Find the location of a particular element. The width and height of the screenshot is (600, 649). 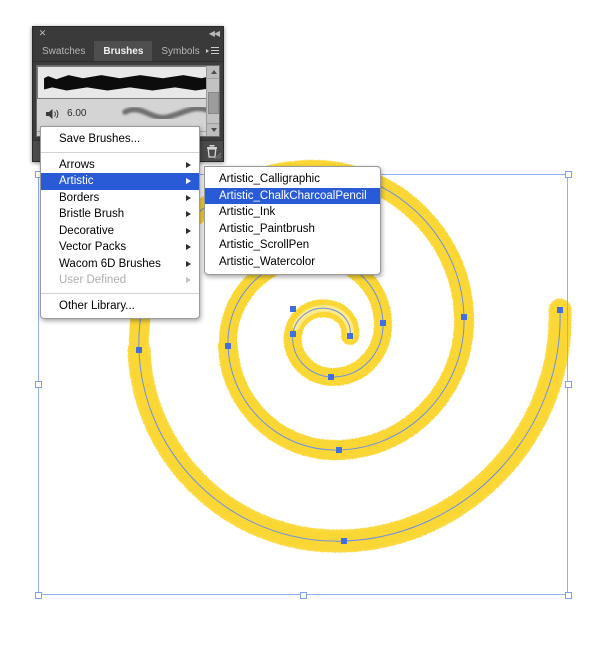

tab-swatches: Swatches is located at coordinates (64, 51).